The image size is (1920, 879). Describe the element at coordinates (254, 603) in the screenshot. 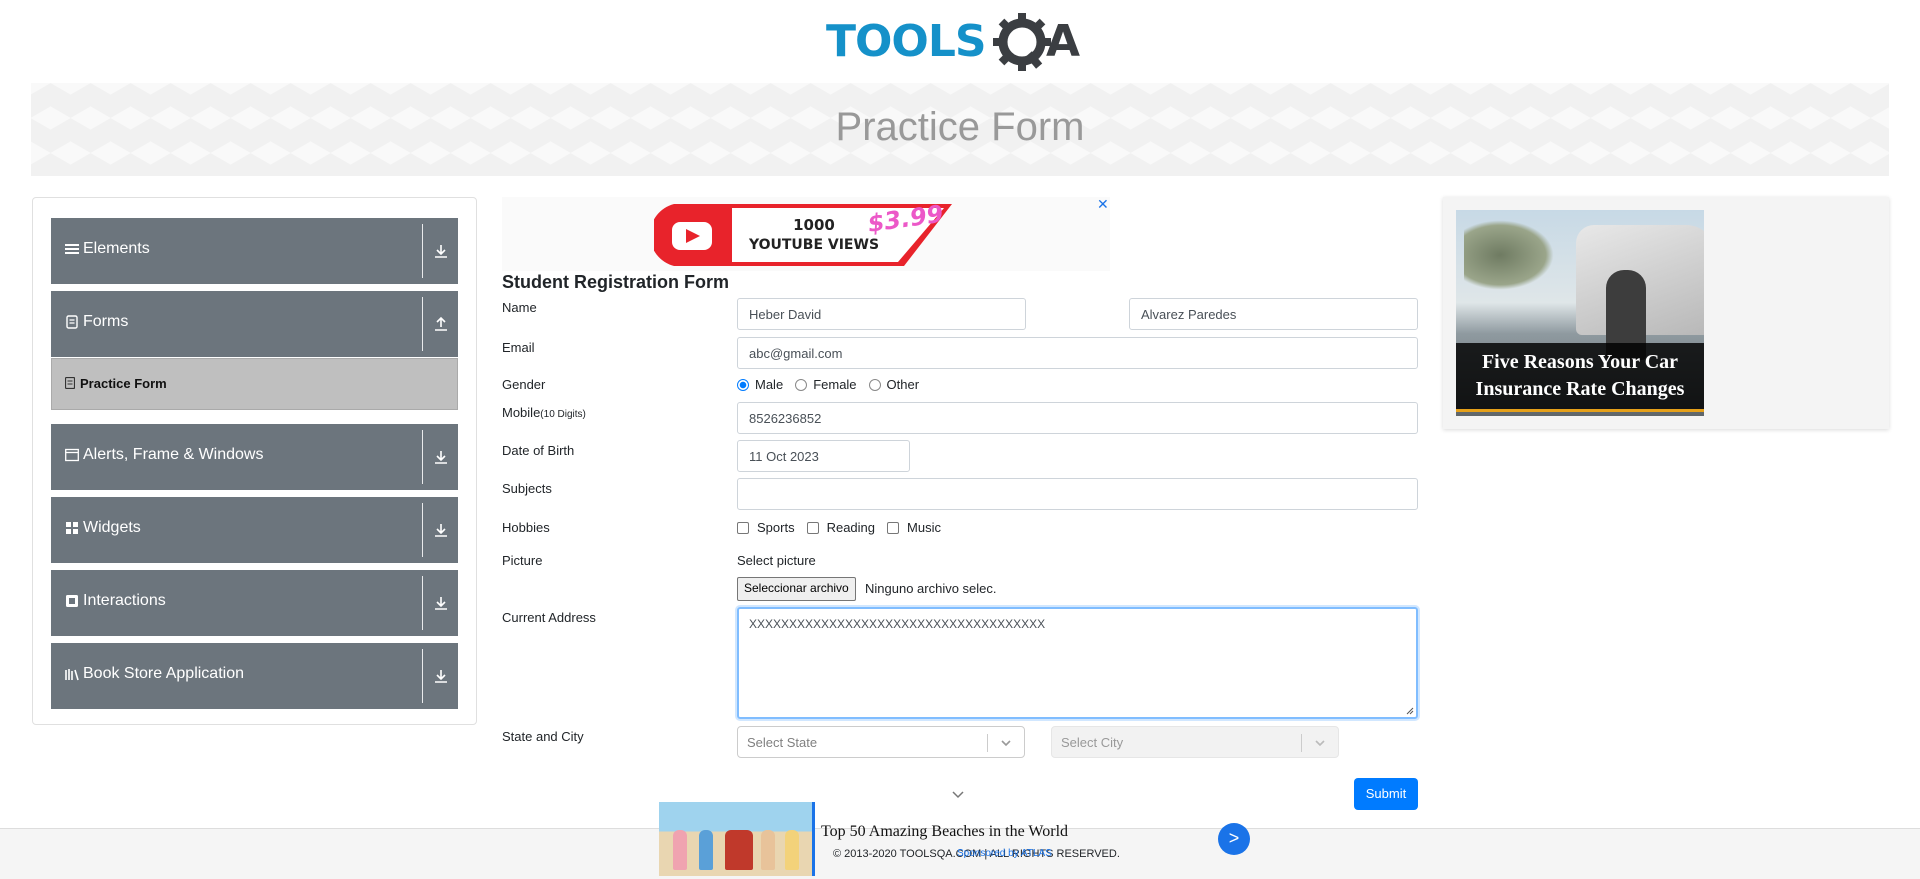

I see `sidebar-group-interactions: Interactions` at that location.